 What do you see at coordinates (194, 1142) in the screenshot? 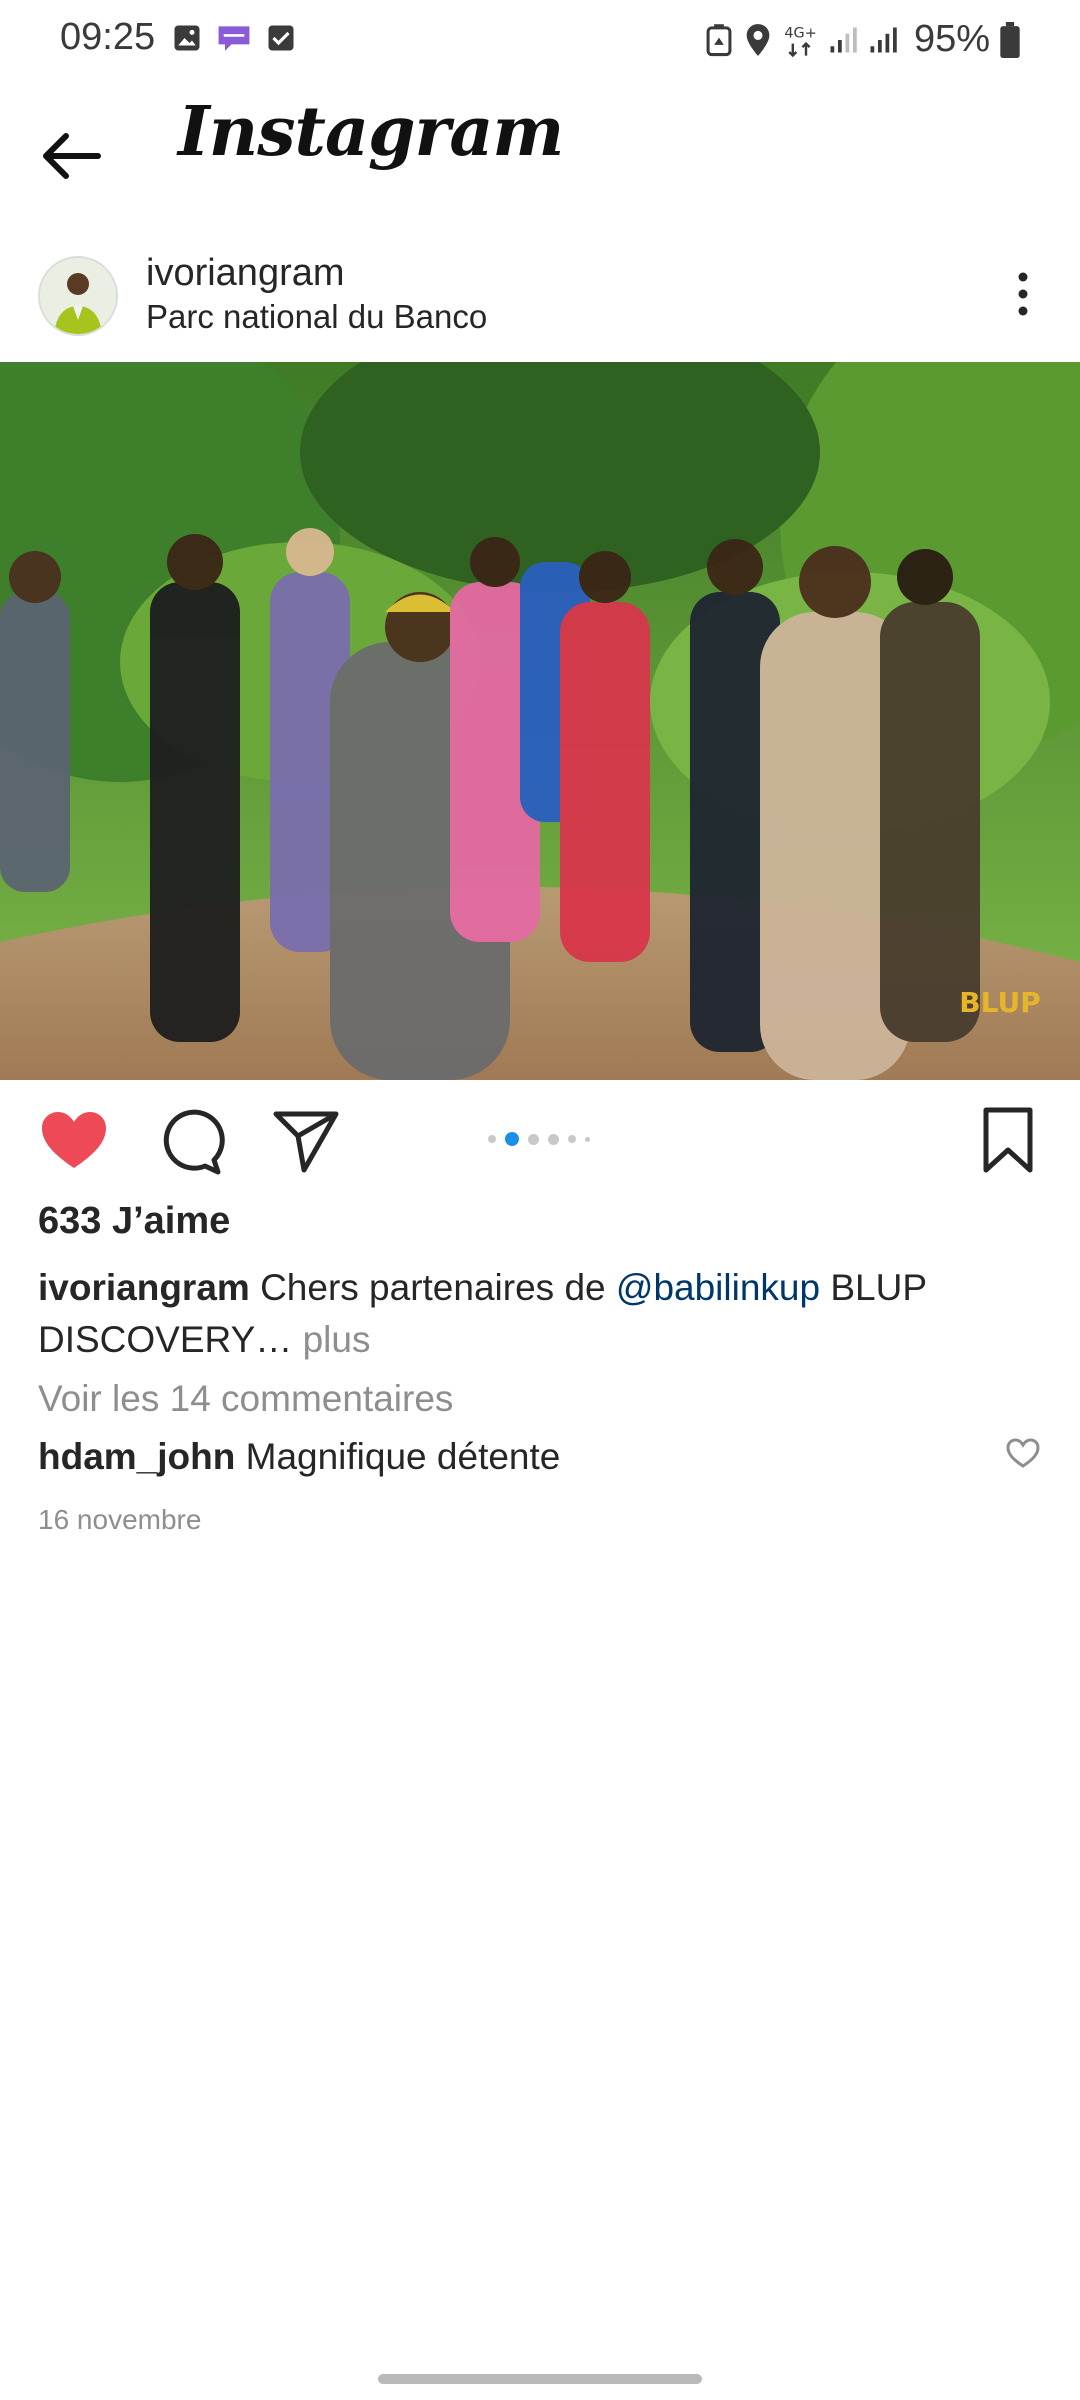
I see `comment-icon` at bounding box center [194, 1142].